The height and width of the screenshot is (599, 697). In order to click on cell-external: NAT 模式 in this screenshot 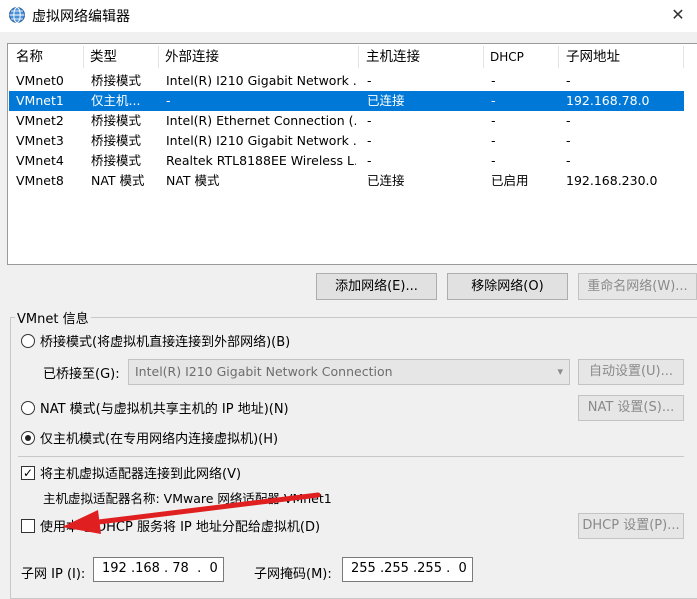, I will do `click(193, 180)`.